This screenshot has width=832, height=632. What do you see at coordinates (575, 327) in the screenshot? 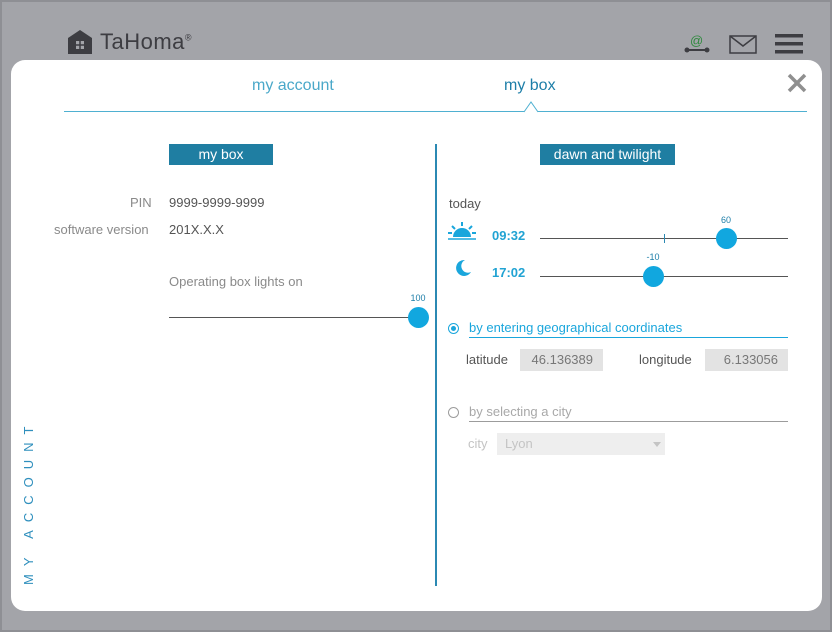
I see `coords-option-label: by entering geographical coordinates` at bounding box center [575, 327].